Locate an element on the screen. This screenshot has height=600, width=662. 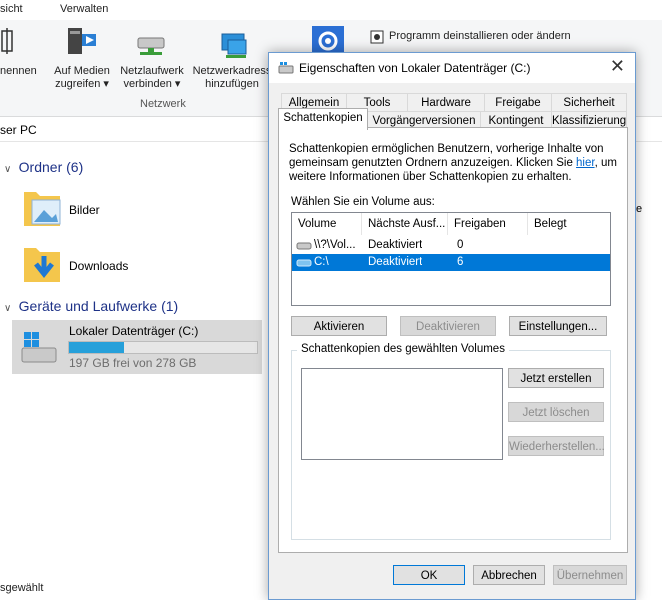
desc-line-2-end: , um is located at coordinates (605, 163).